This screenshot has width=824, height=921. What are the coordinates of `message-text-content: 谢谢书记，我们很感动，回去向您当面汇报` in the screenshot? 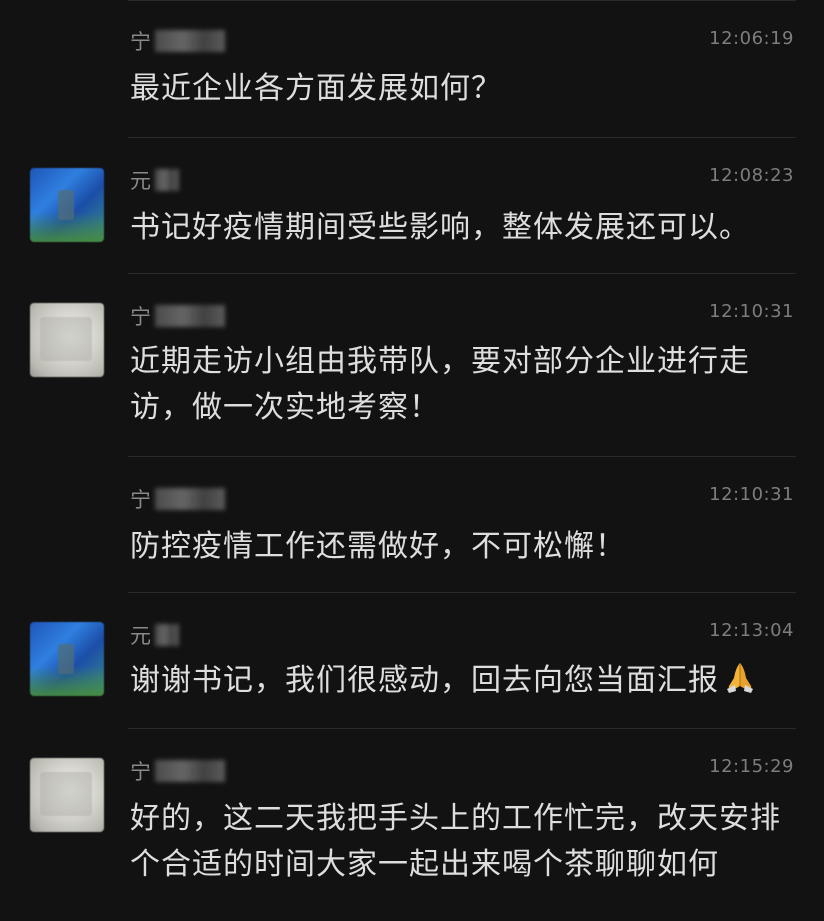 It's located at (424, 680).